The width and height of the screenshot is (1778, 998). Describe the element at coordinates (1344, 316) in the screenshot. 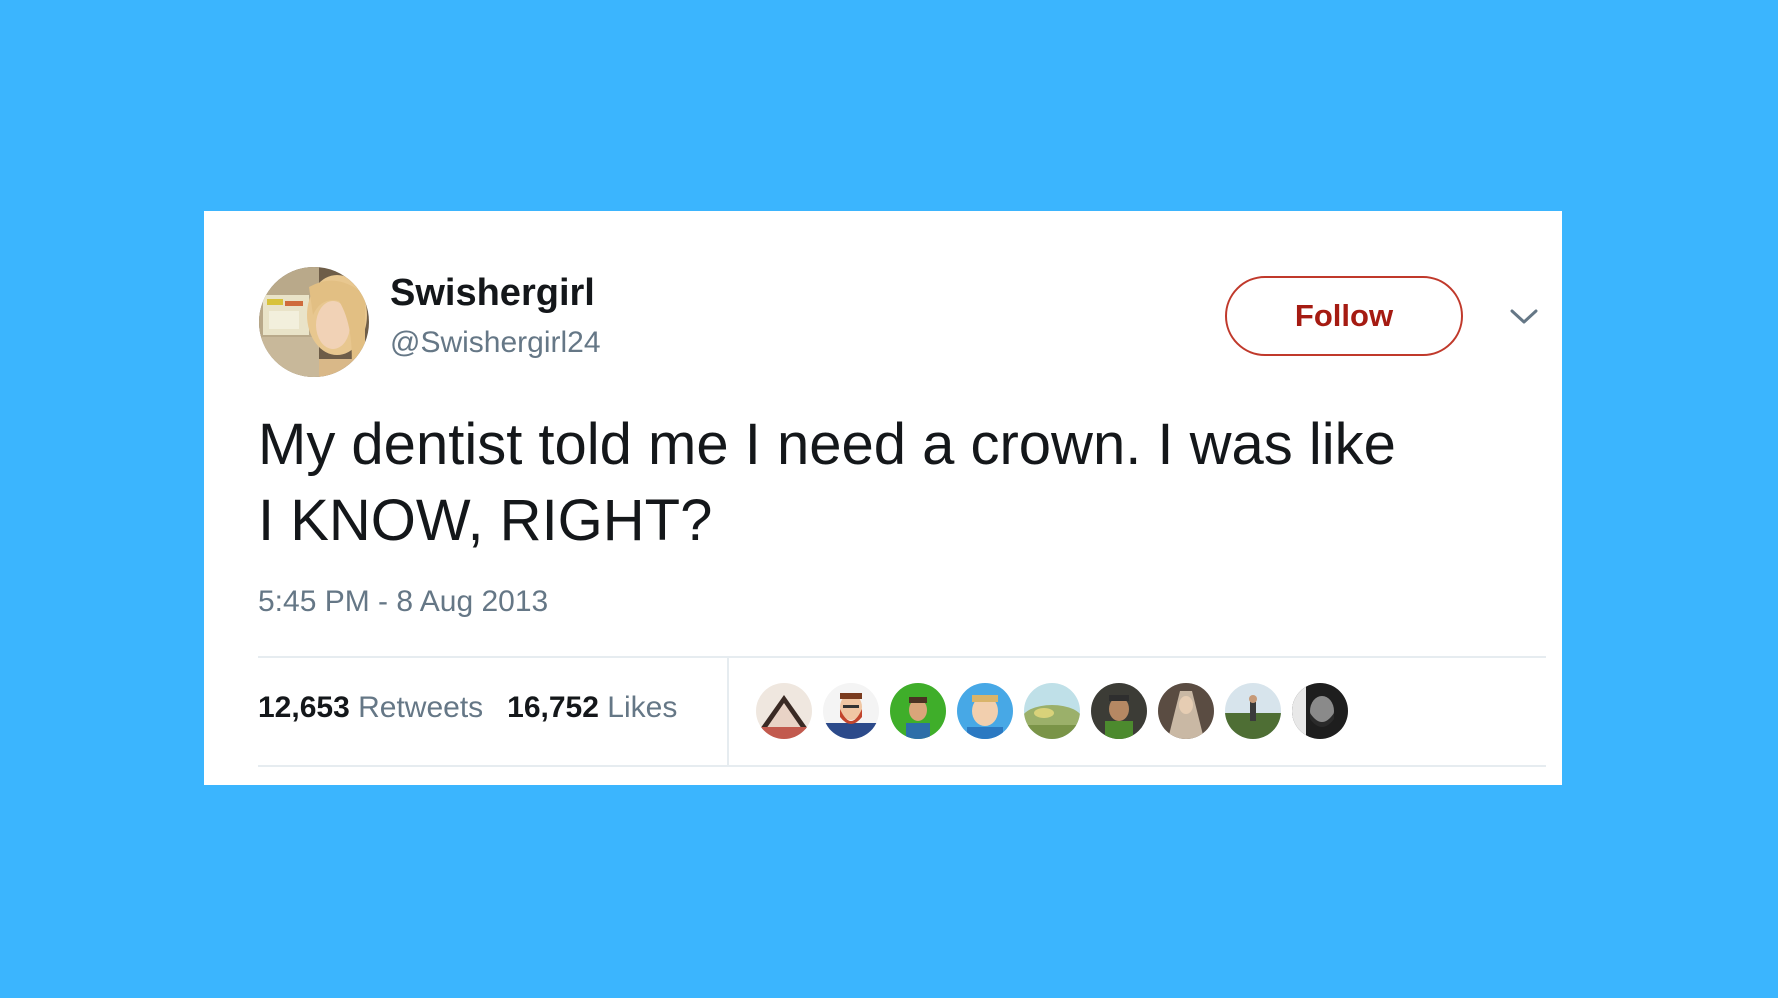

I see `follow-button: Follow` at that location.